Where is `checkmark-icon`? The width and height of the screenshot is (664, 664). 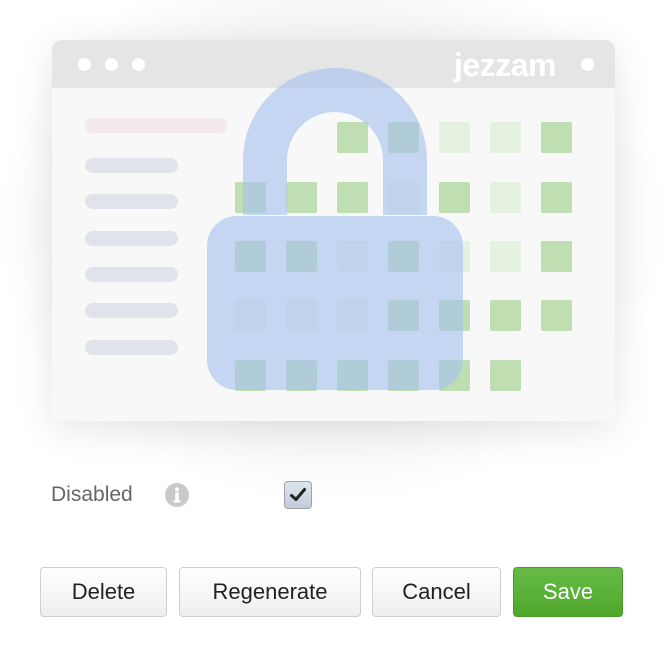
checkmark-icon is located at coordinates (298, 494).